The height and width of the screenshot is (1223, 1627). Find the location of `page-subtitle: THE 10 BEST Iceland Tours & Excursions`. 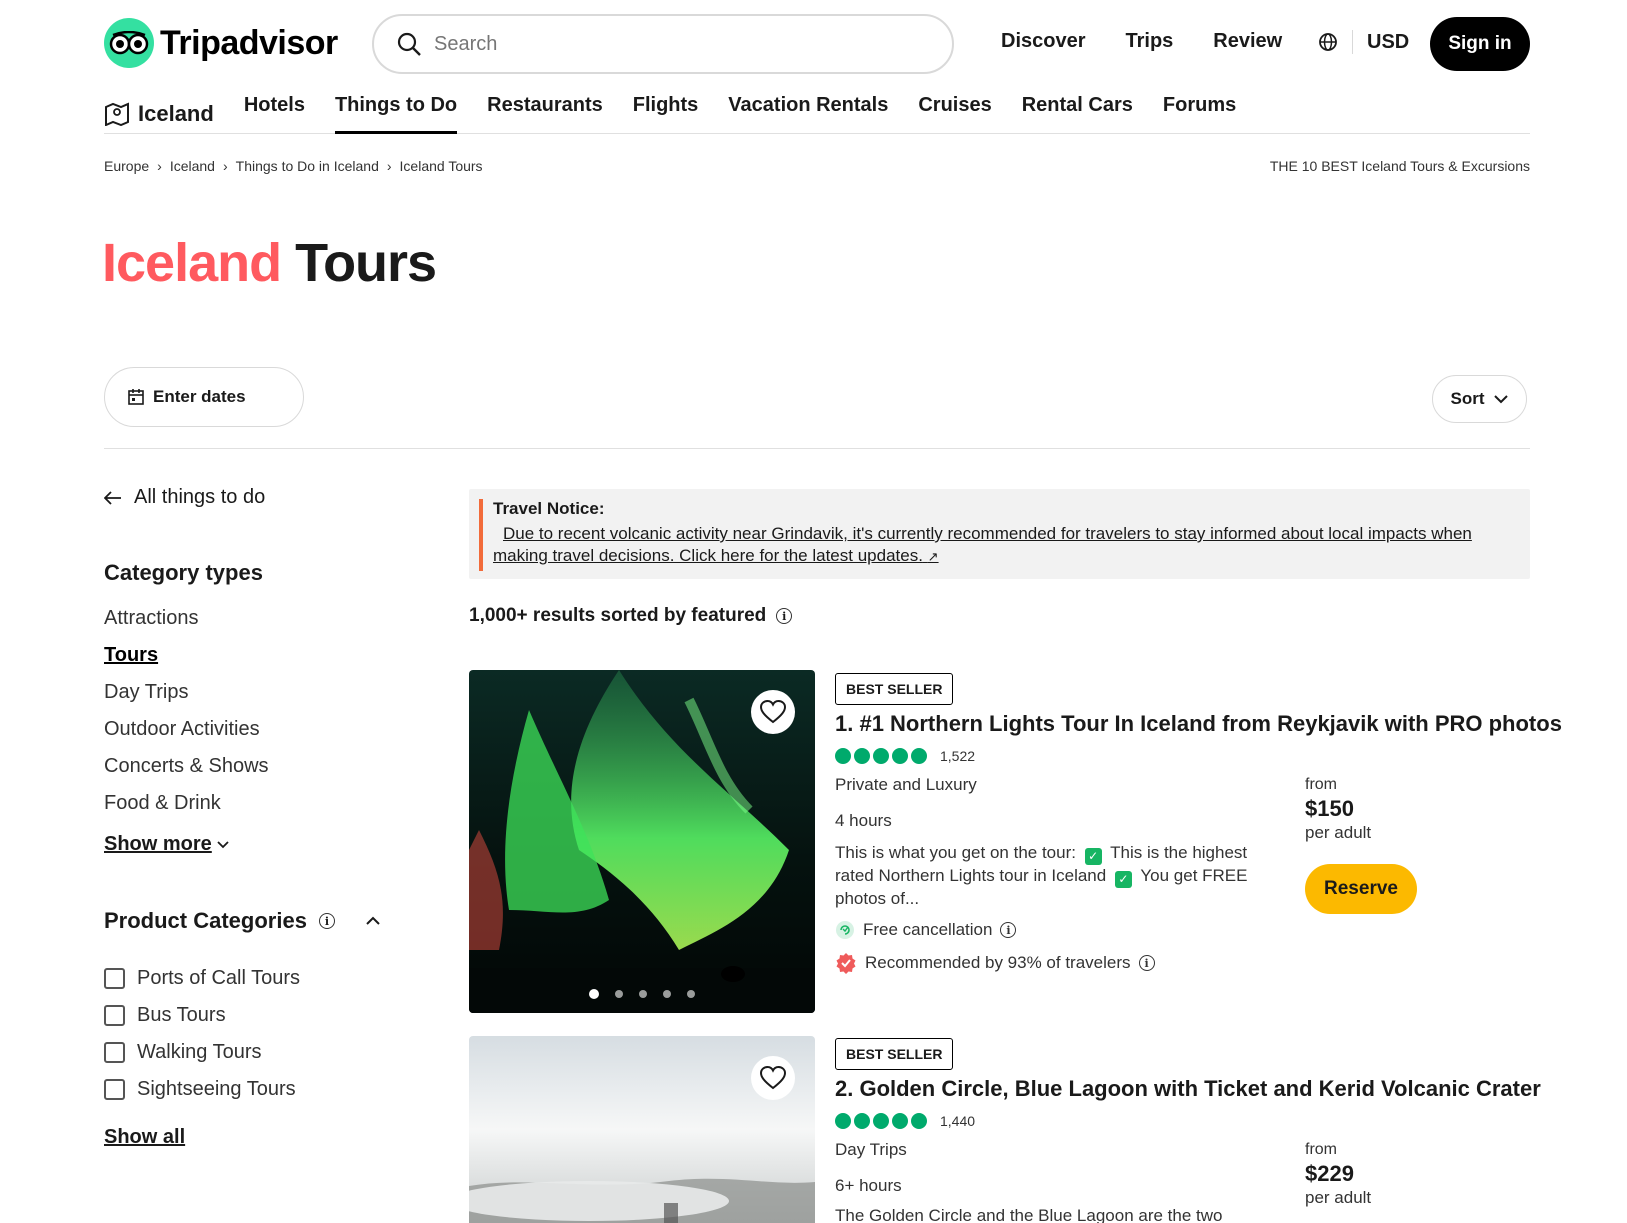

page-subtitle: THE 10 BEST Iceland Tours & Excursions is located at coordinates (1399, 166).